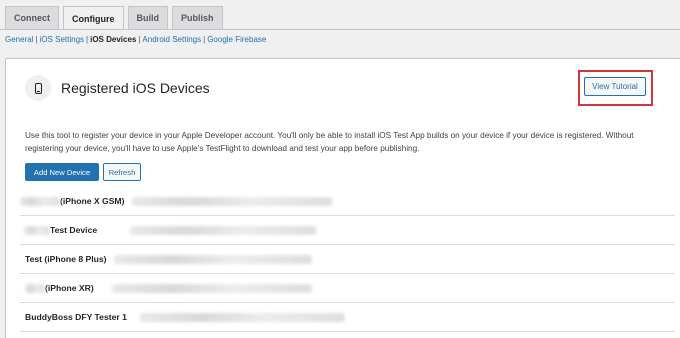 The image size is (680, 338). What do you see at coordinates (62, 172) in the screenshot?
I see `add-new-device-button: Add New Device` at bounding box center [62, 172].